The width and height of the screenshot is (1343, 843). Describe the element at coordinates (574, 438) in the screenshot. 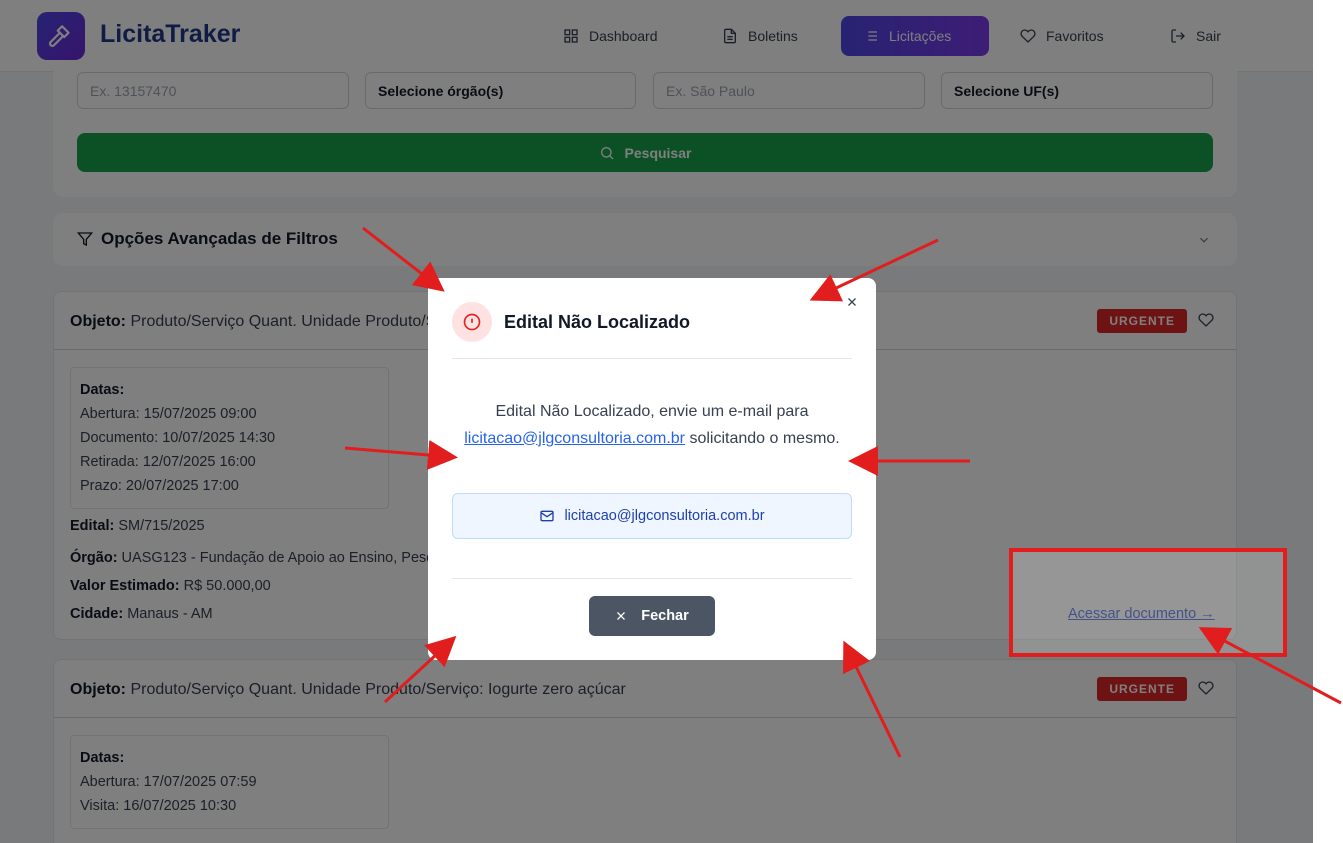

I see `email-link: licitacao@jlgconsultoria.com.br` at that location.